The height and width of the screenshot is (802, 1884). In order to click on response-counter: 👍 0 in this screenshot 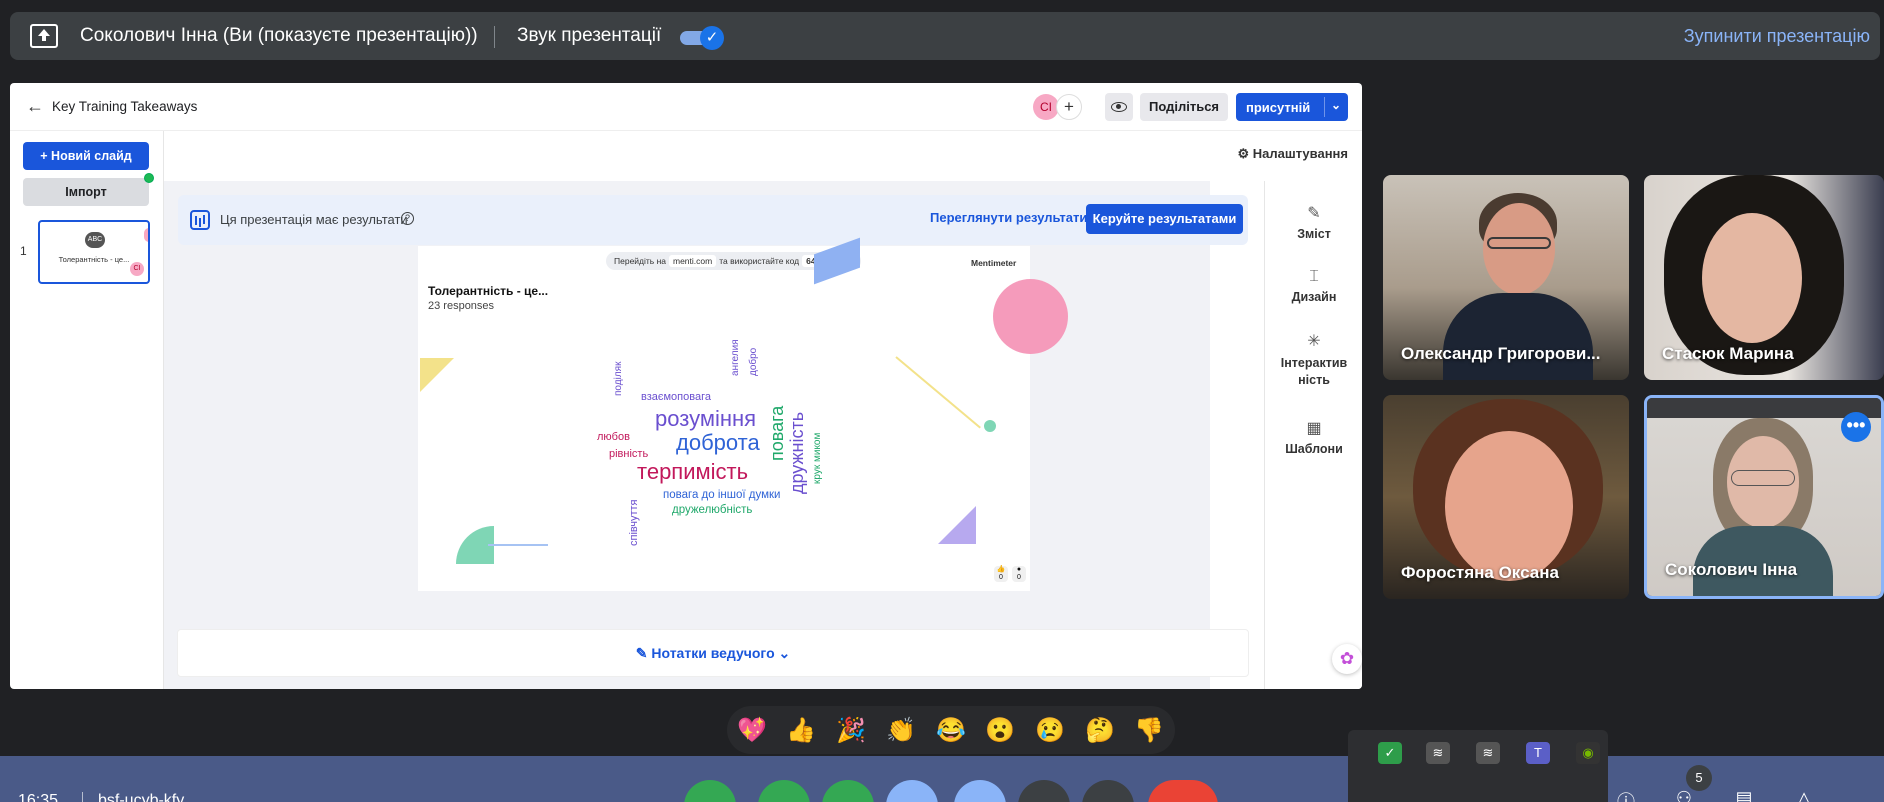, I will do `click(1001, 574)`.